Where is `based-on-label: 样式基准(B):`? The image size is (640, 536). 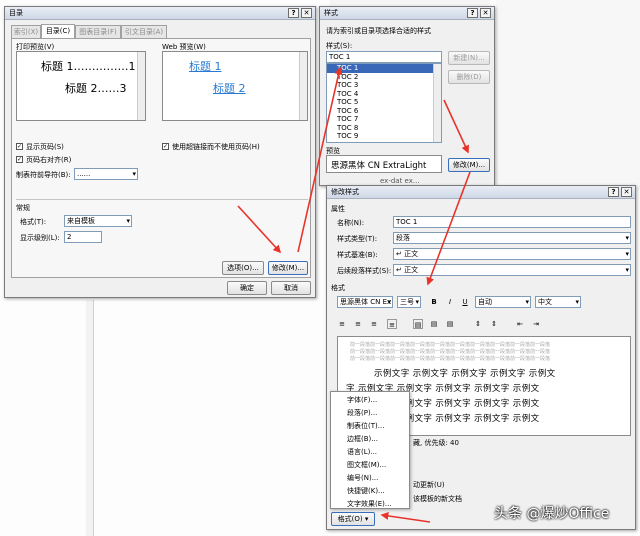
based-on-label: 样式基准(B): is located at coordinates (357, 255).